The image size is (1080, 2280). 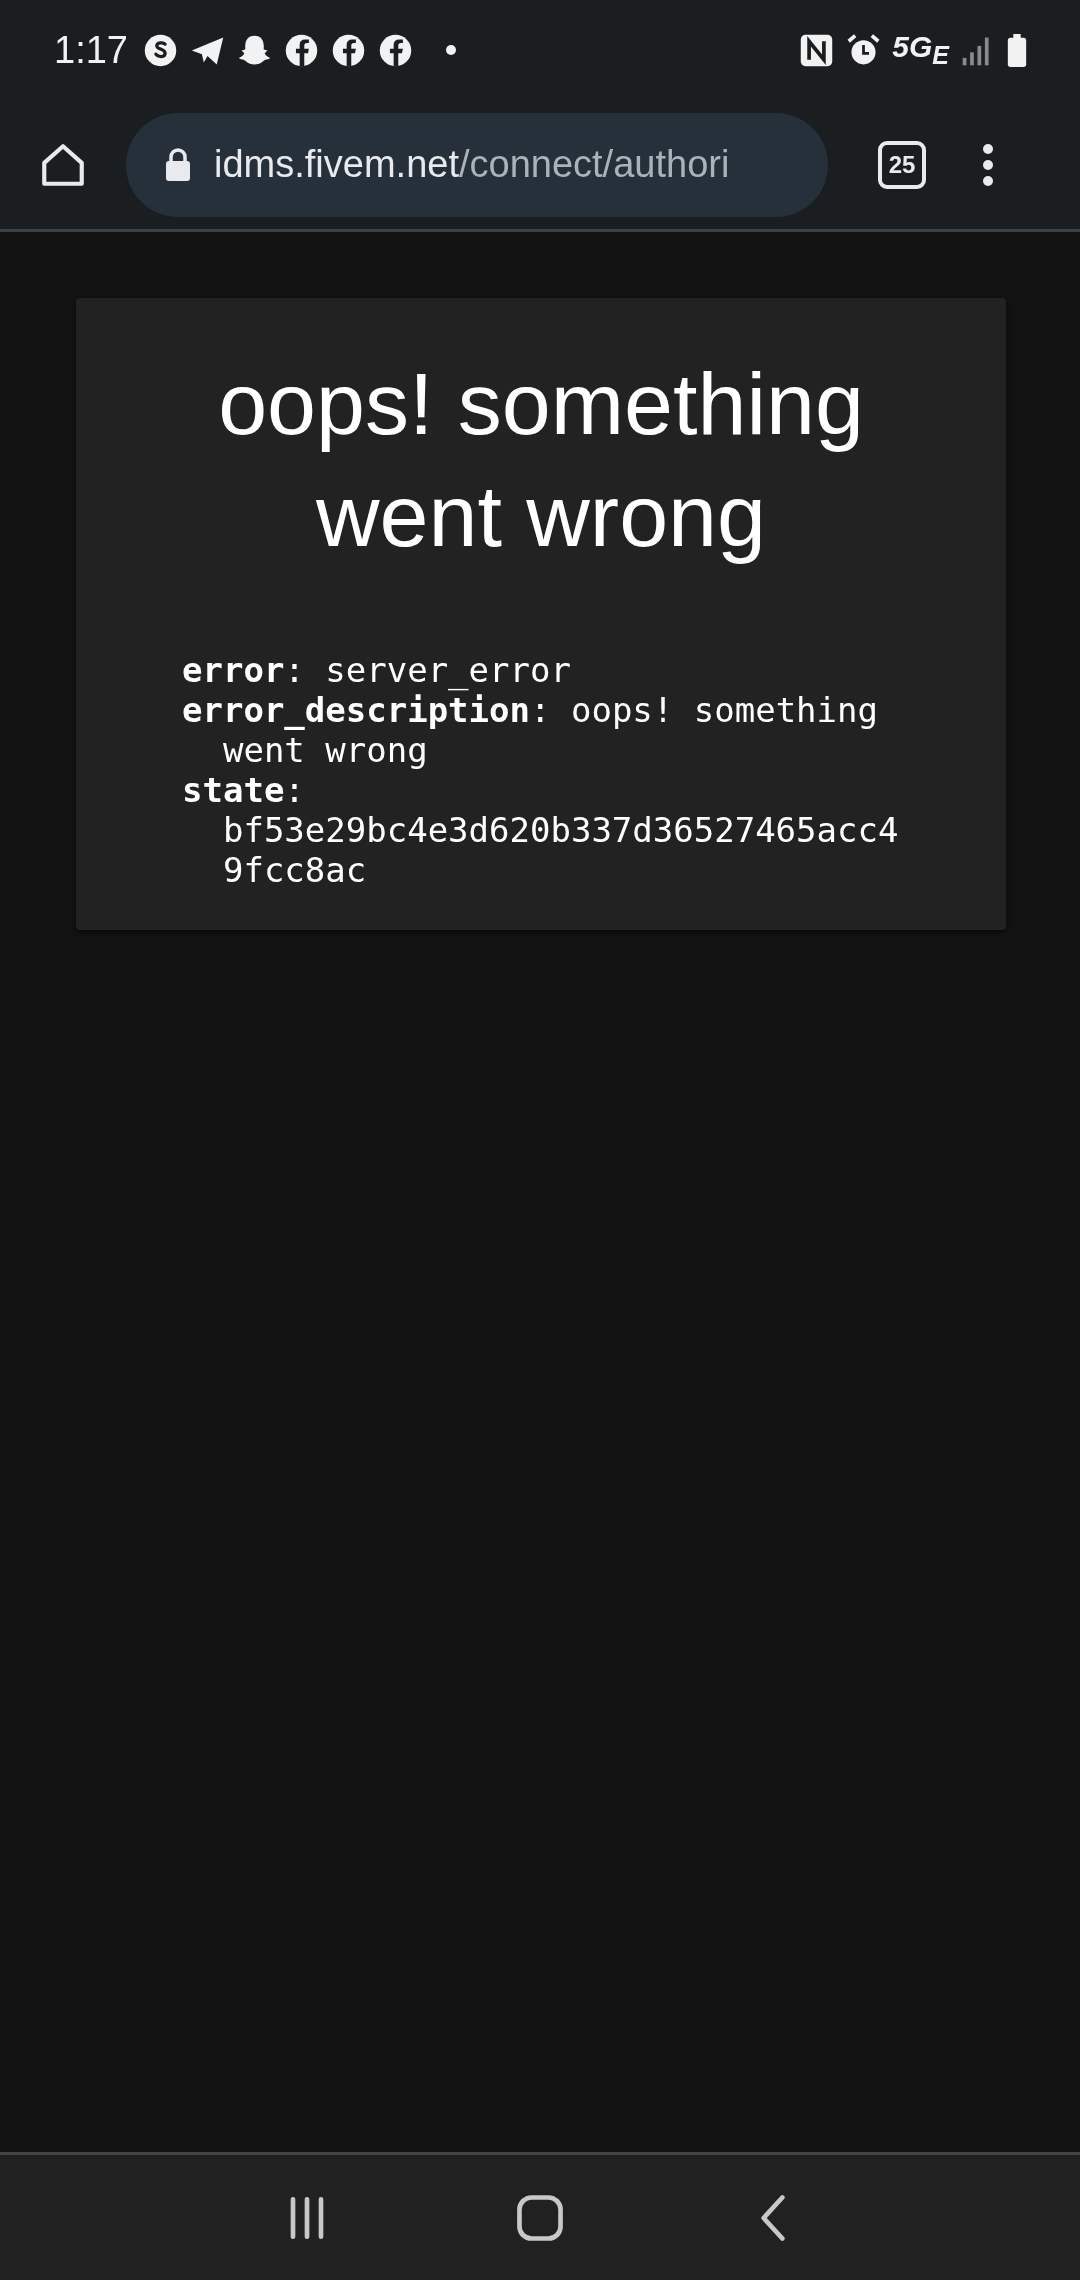 I want to click on tab-count-button: 25, so click(x=902, y=164).